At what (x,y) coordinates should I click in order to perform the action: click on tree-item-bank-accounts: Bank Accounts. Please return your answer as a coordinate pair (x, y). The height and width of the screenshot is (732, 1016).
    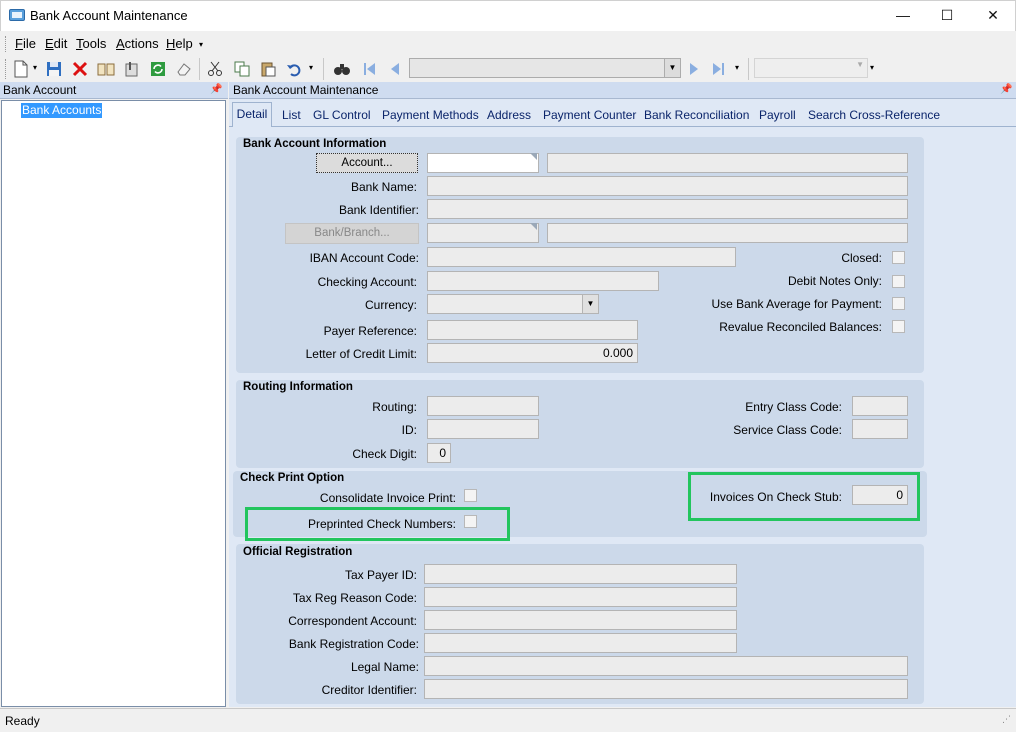
    Looking at the image, I should click on (62, 110).